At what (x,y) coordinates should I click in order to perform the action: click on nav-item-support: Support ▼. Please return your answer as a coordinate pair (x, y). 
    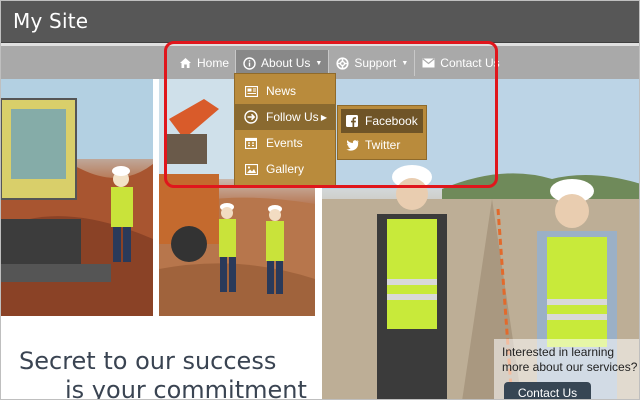
    Looking at the image, I should click on (371, 63).